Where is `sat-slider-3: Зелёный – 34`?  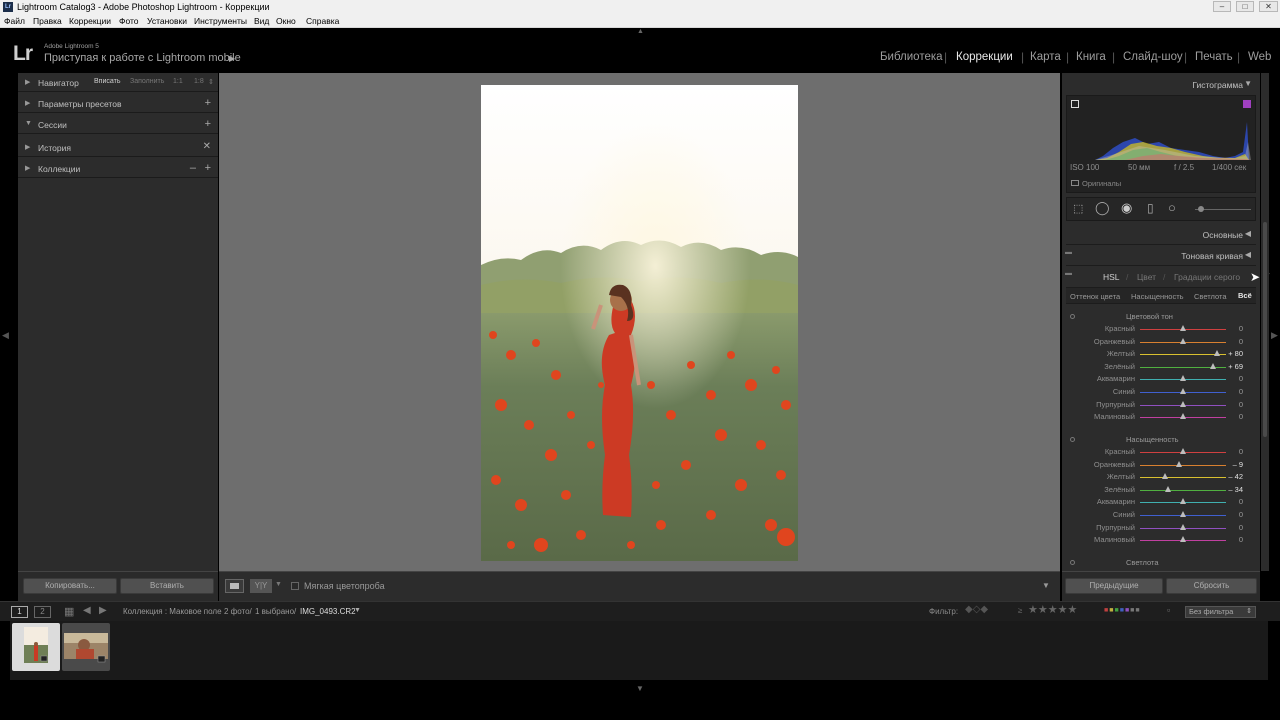 sat-slider-3: Зелёный – 34 is located at coordinates (1159, 490).